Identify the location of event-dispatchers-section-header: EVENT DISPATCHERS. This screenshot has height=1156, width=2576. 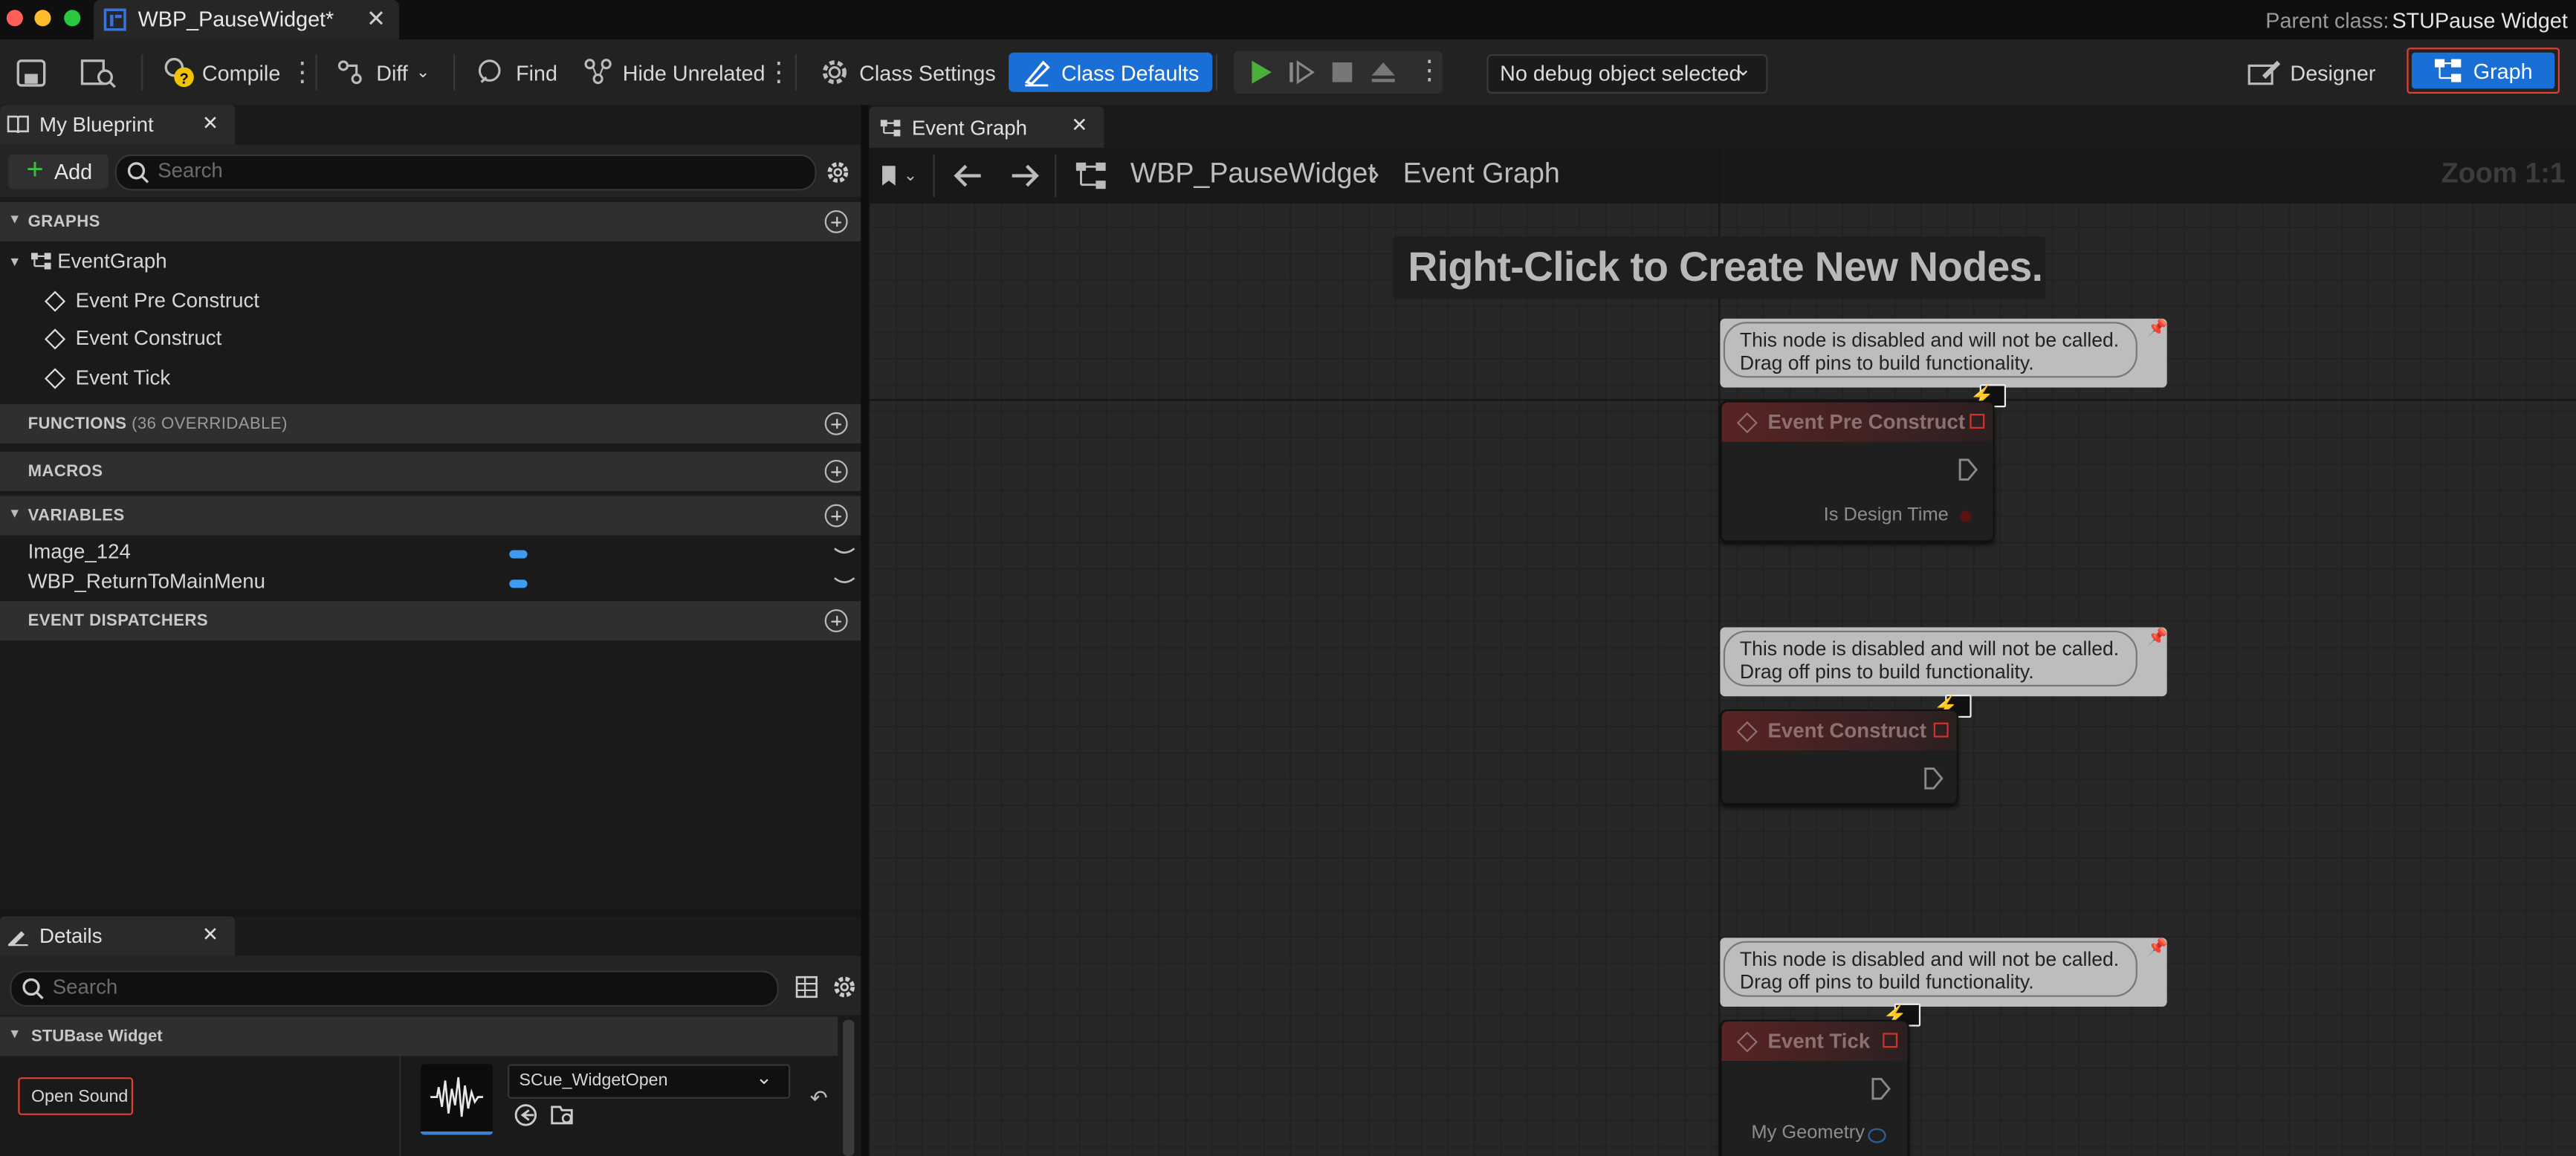
(430, 621).